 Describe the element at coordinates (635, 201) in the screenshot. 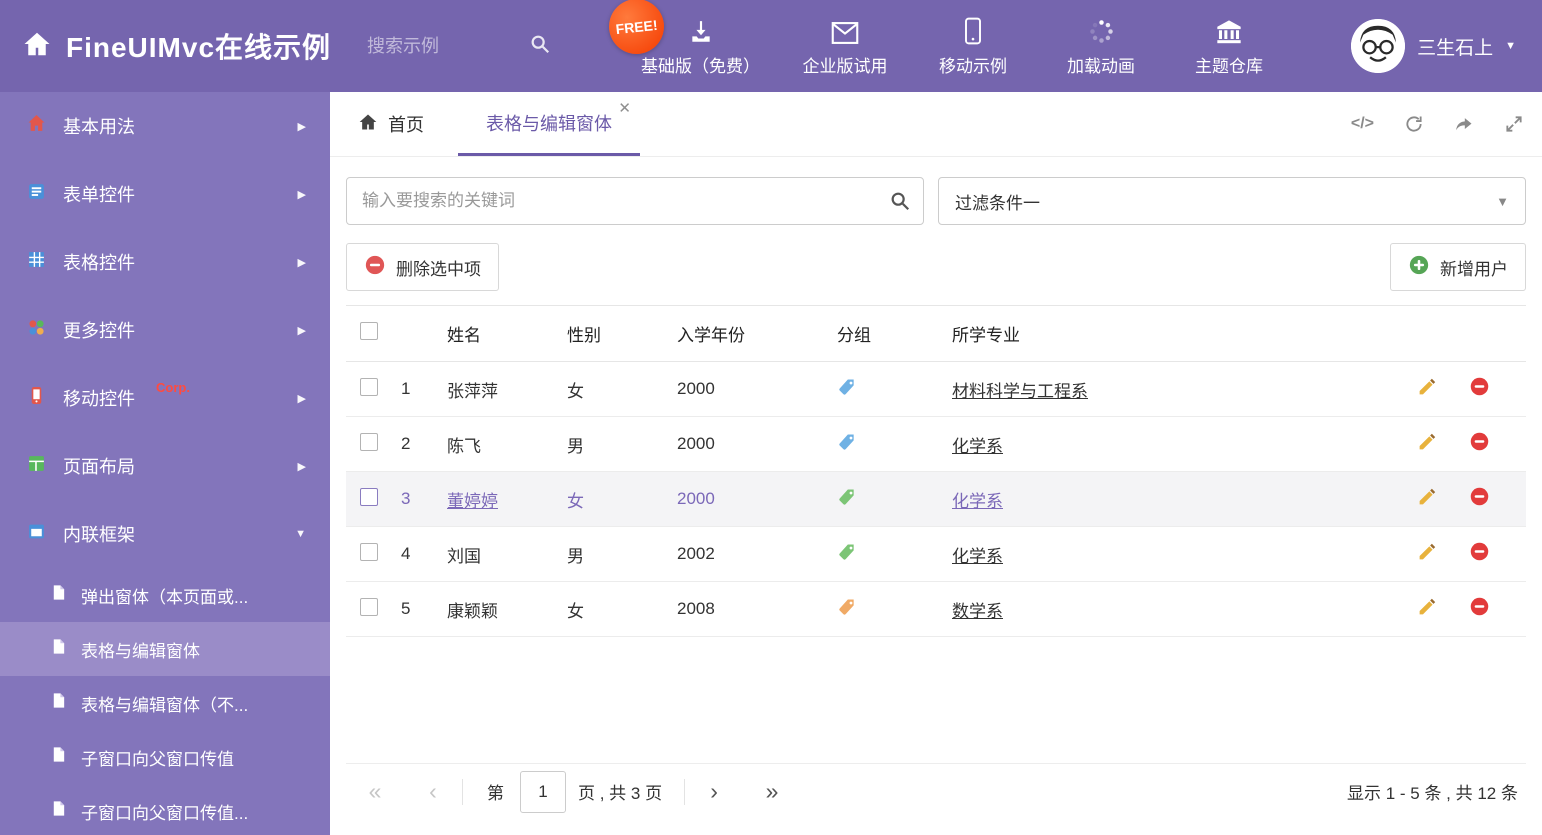

I see `keyword-search-input` at that location.